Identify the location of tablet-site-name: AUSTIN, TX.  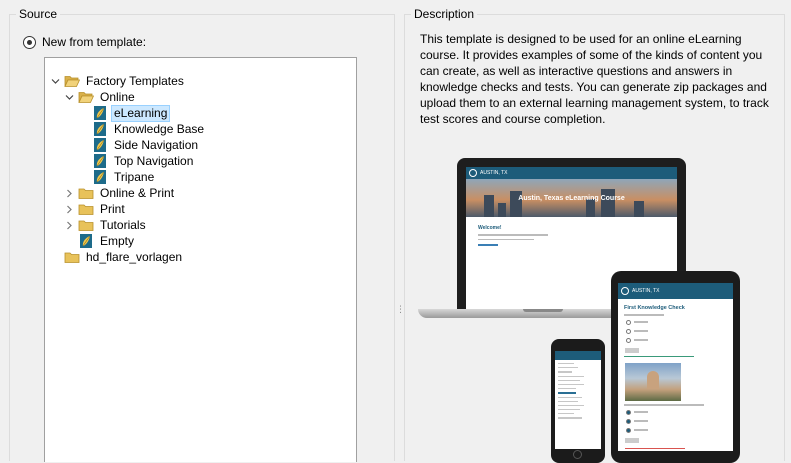
(646, 291).